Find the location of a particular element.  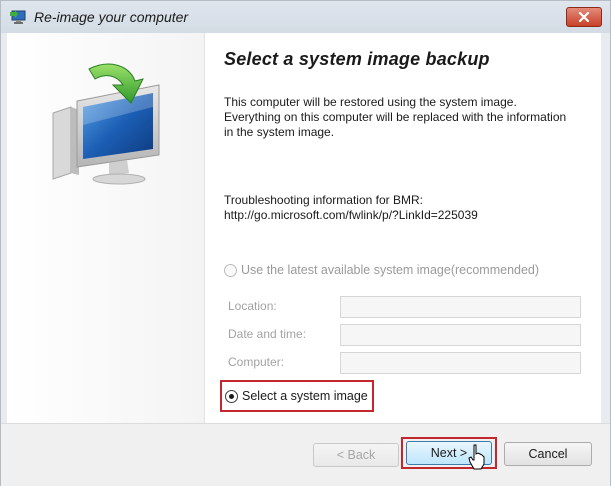

troubleshooting-label: Troubleshooting information for BMR: is located at coordinates (323, 200).